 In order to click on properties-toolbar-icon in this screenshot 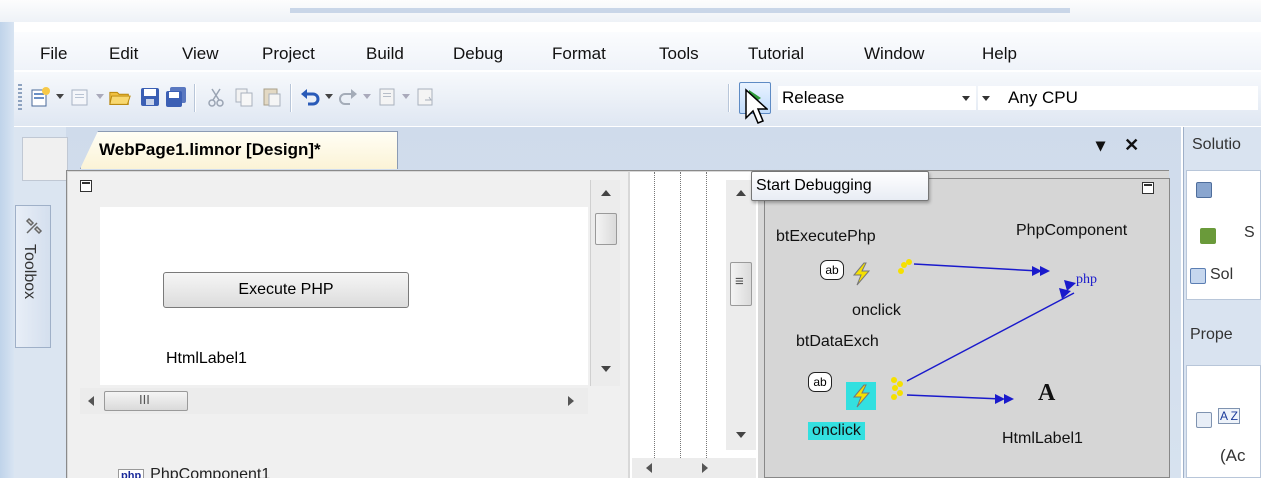, I will do `click(1204, 190)`.